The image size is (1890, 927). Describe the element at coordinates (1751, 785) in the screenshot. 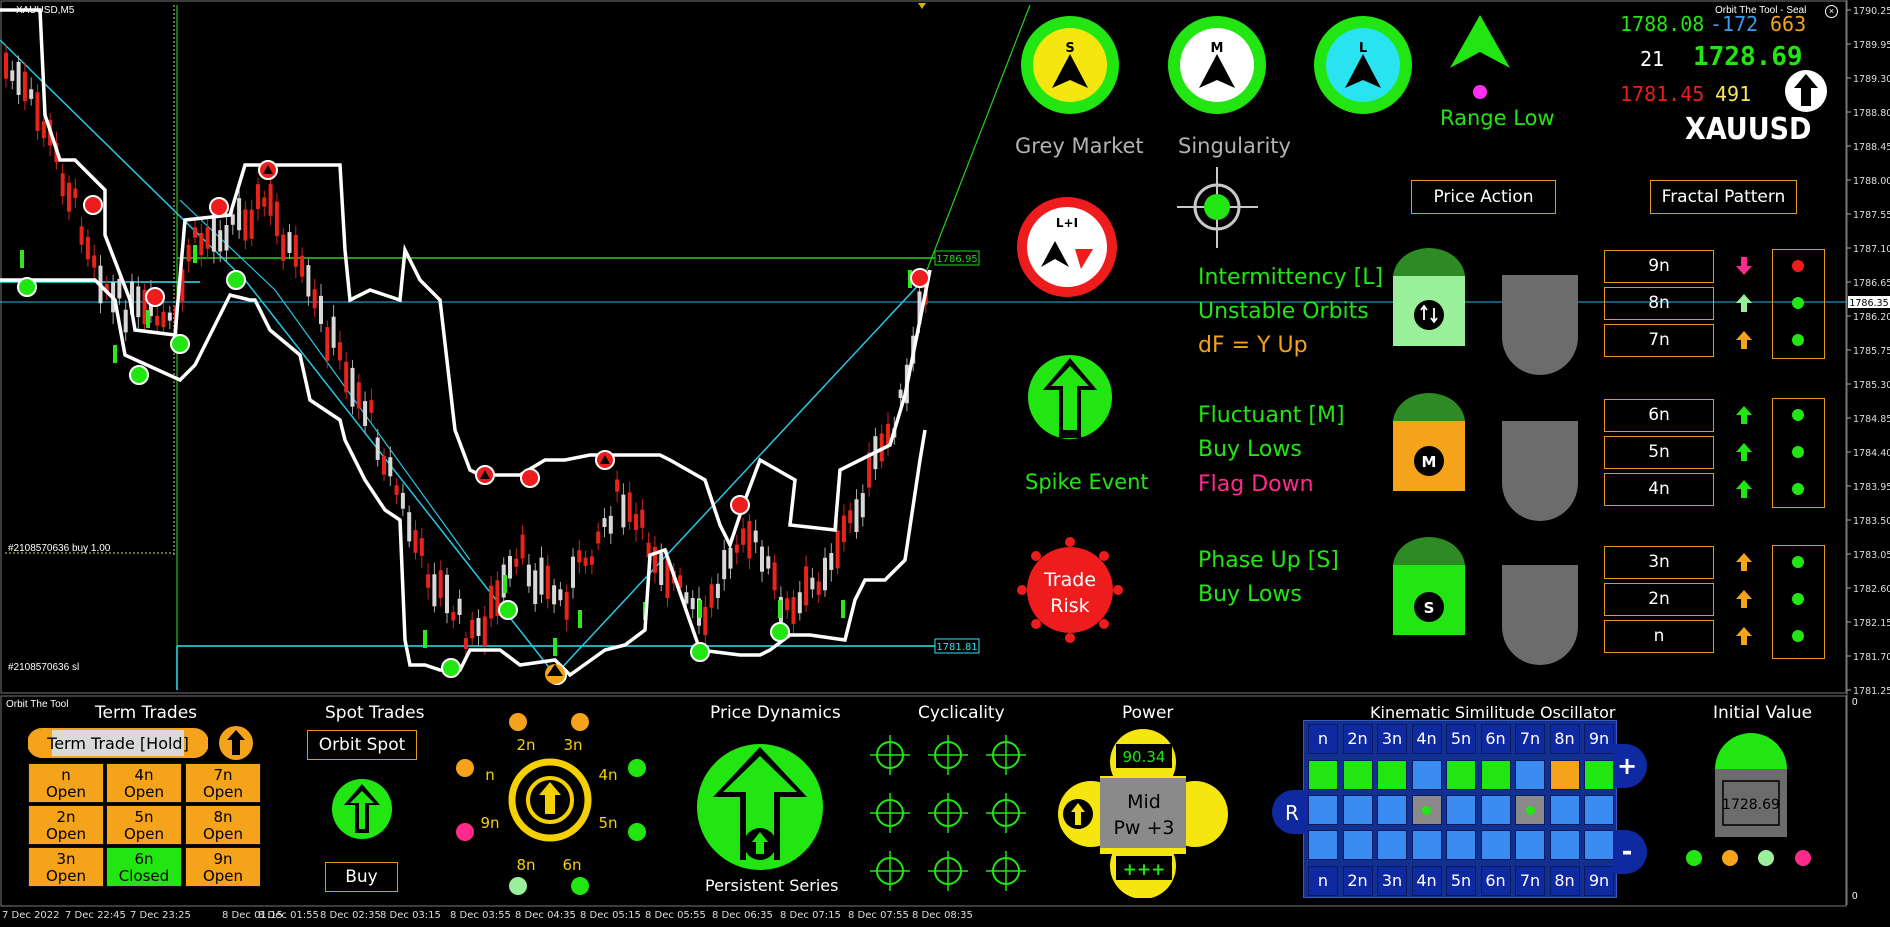

I see `initial-value-gauge: 1728.69` at that location.